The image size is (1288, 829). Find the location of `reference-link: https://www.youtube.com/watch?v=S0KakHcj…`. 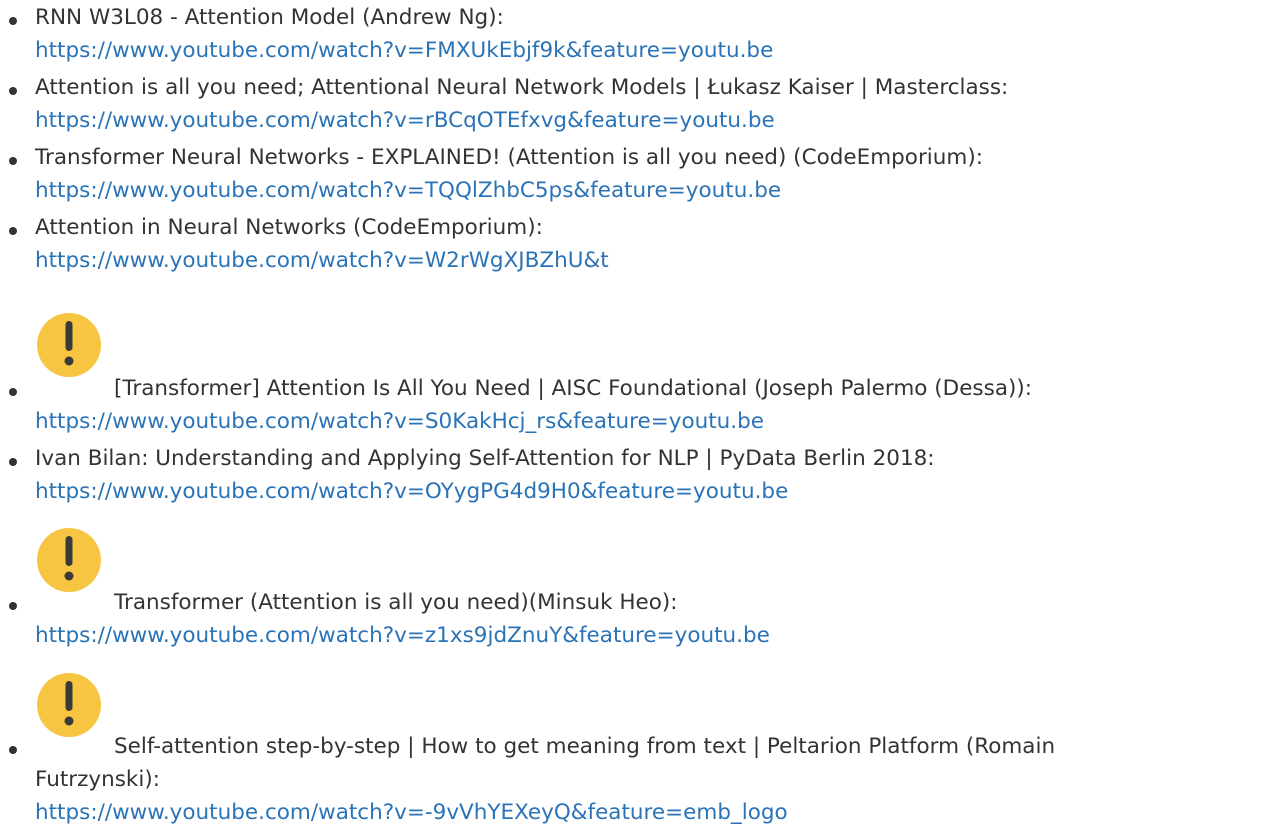

reference-link: https://www.youtube.com/watch?v=S0KakHcj… is located at coordinates (399, 421).